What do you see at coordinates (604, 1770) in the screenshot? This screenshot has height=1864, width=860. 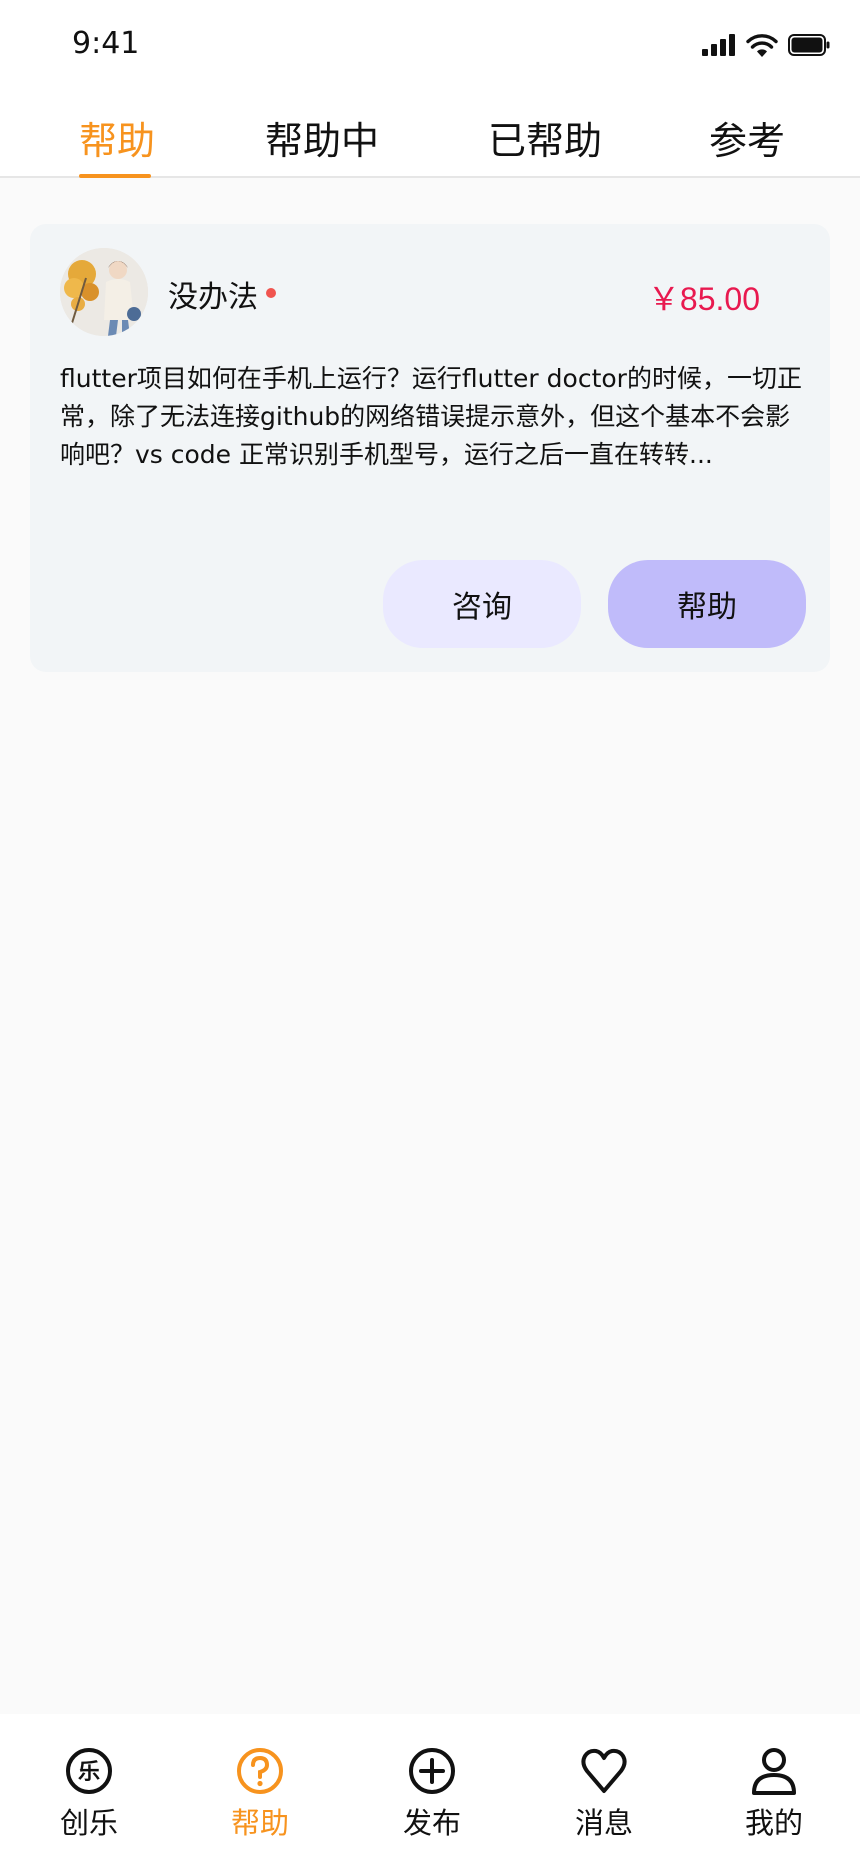 I see `heart-icon` at bounding box center [604, 1770].